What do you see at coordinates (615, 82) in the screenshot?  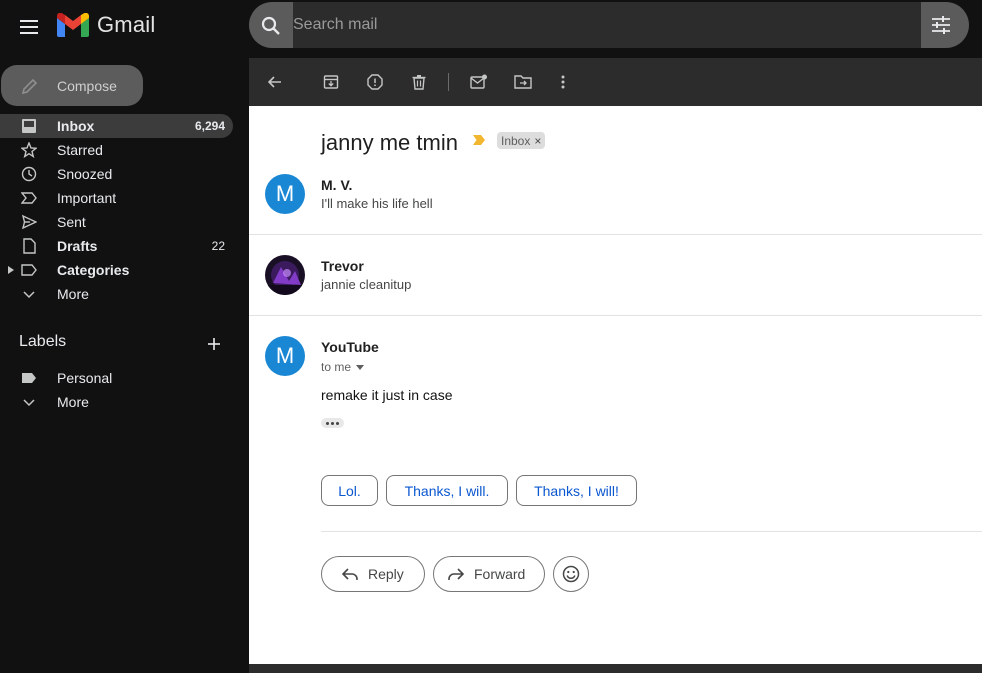 I see `message-toolbar` at bounding box center [615, 82].